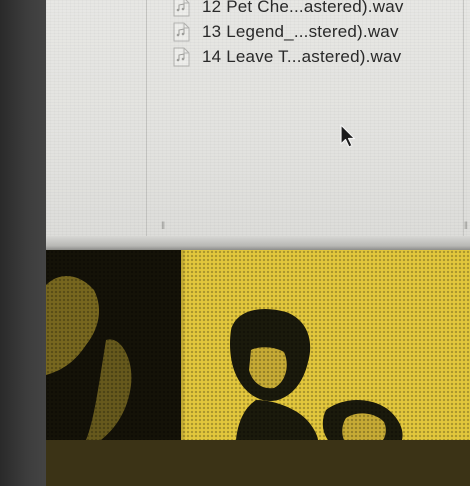 The width and height of the screenshot is (470, 486). I want to click on window-bottom-edge, so click(258, 243).